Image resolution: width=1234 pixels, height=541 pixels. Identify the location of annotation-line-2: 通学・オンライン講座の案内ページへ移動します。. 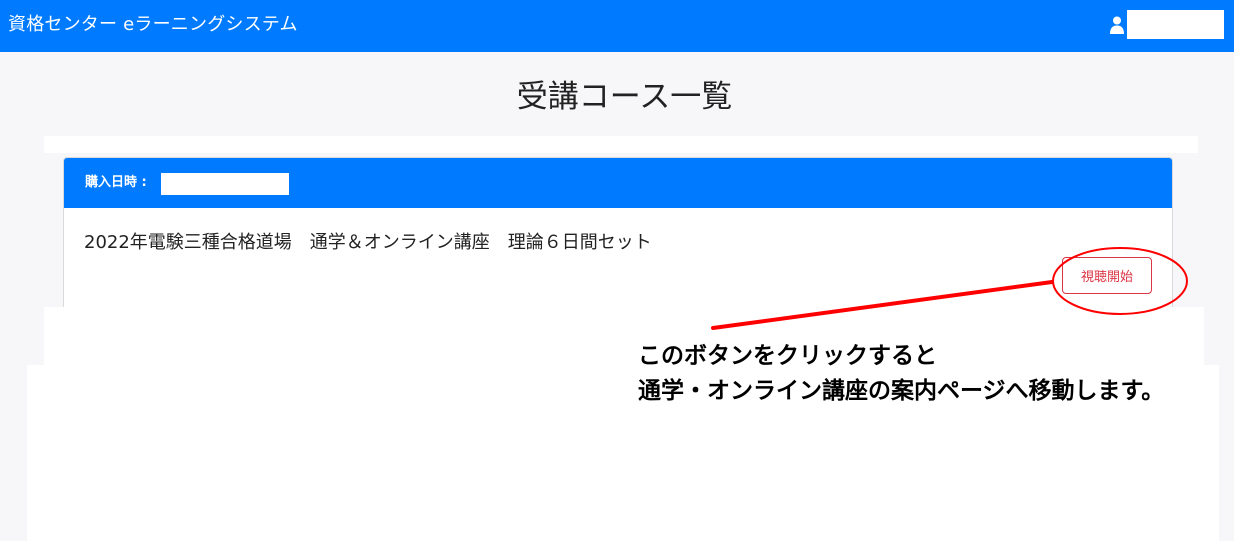
(901, 390).